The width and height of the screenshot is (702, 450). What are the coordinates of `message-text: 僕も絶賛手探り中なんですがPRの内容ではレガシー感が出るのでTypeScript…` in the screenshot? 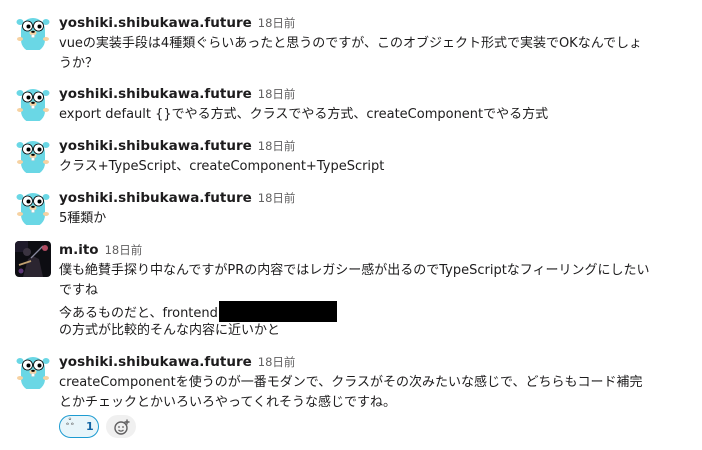 It's located at (354, 270).